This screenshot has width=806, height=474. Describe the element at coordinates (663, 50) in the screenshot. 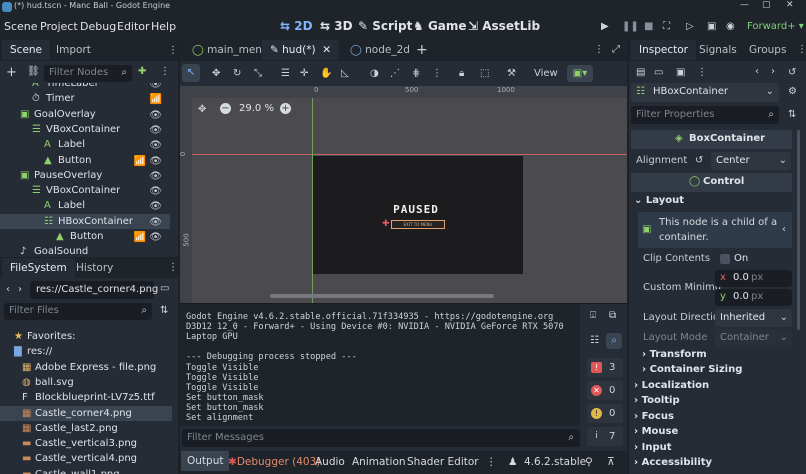

I see `tab-inspector: Inspector` at that location.